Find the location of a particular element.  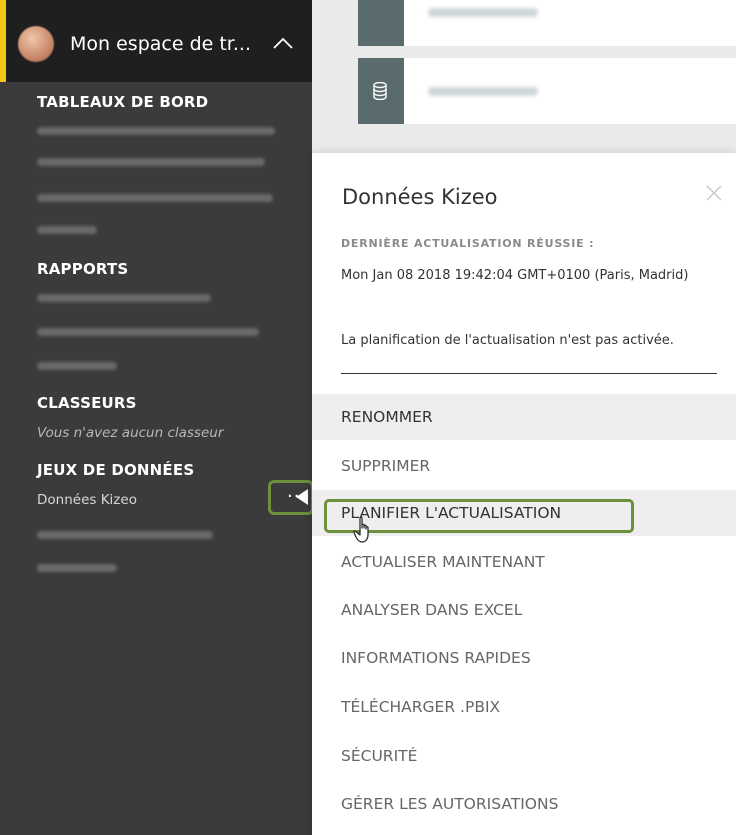

last-refresh-label: DERNIÈRE ACTUALISATION RÉUSSIE : is located at coordinates (468, 243).